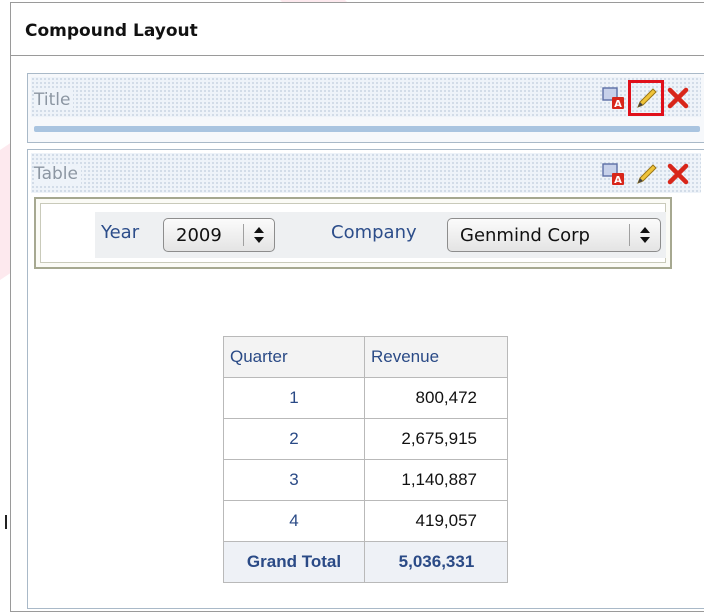  What do you see at coordinates (436, 480) in the screenshot?
I see `revenue-cell: 1,140,887` at bounding box center [436, 480].